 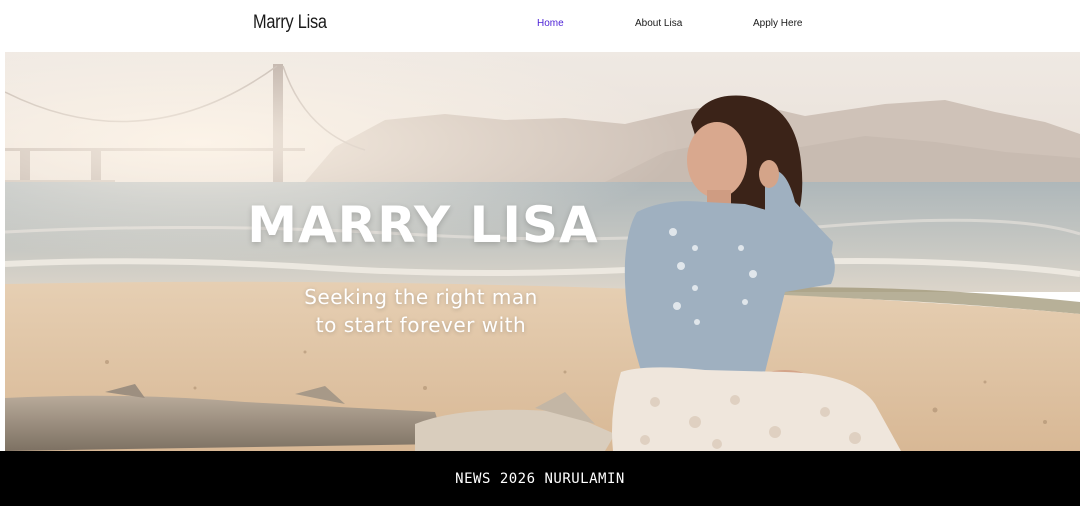 I want to click on site-header: Marry Lisa Home About Lisa Apply Here, so click(x=540, y=26).